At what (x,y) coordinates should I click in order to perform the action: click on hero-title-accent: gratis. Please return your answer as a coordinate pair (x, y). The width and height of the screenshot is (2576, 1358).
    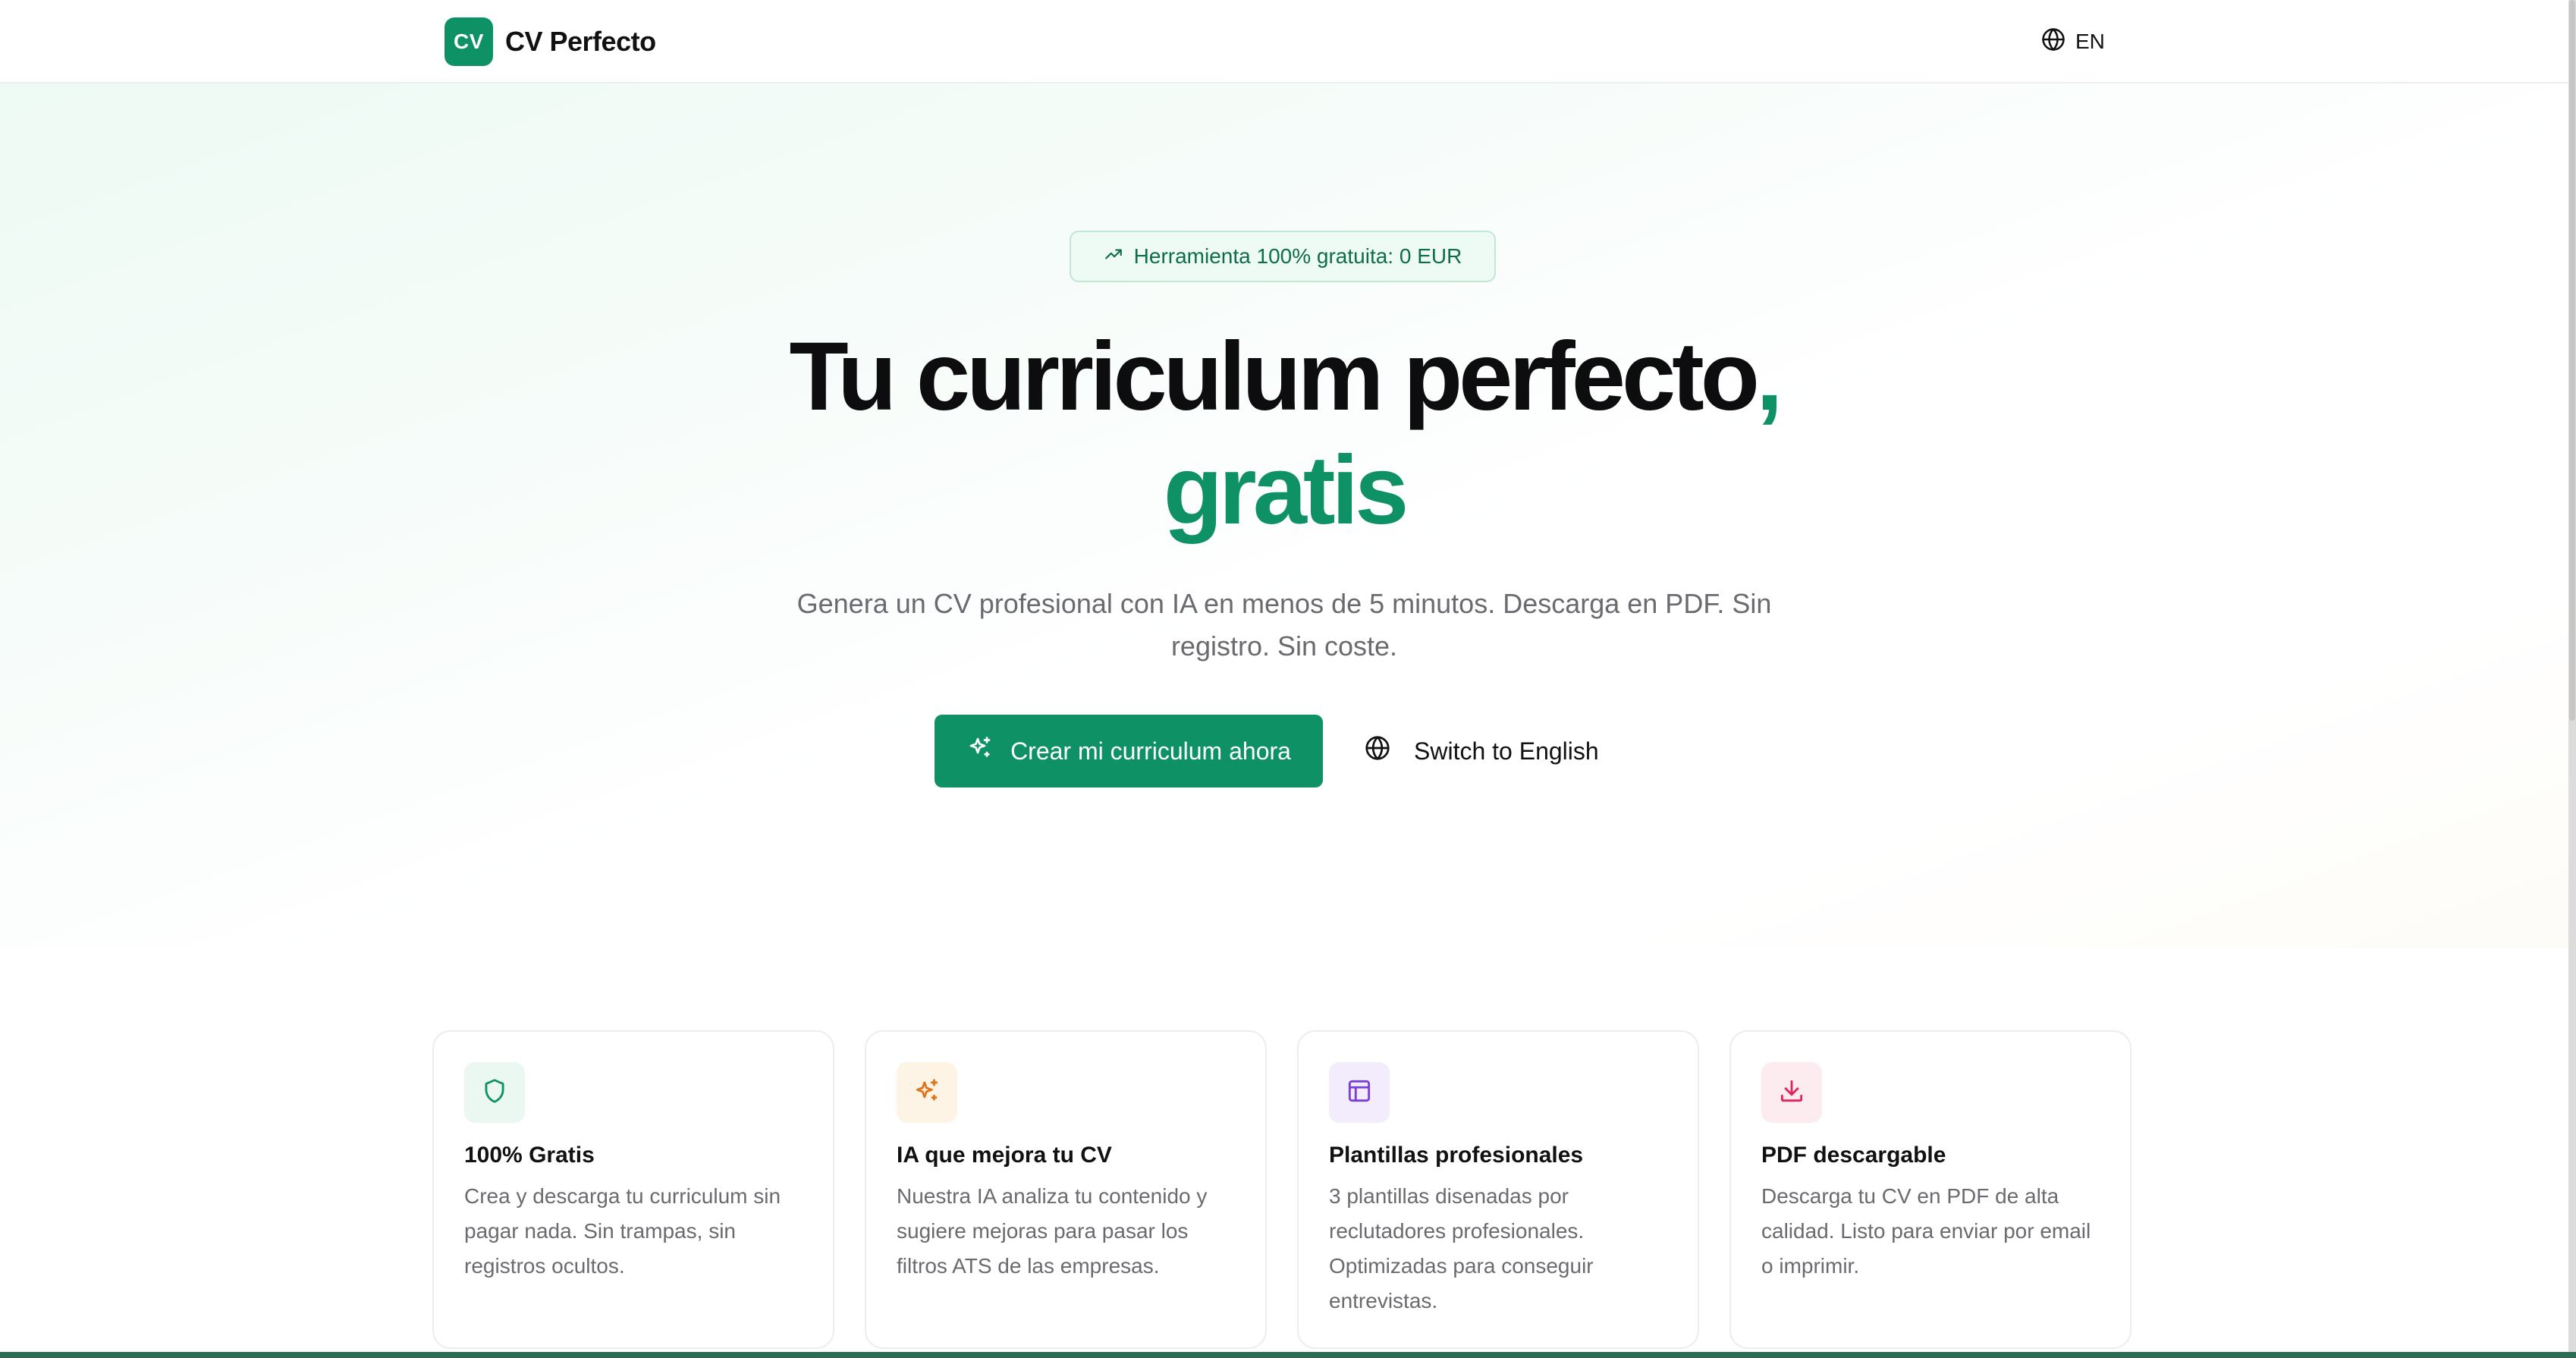
    Looking at the image, I should click on (1286, 491).